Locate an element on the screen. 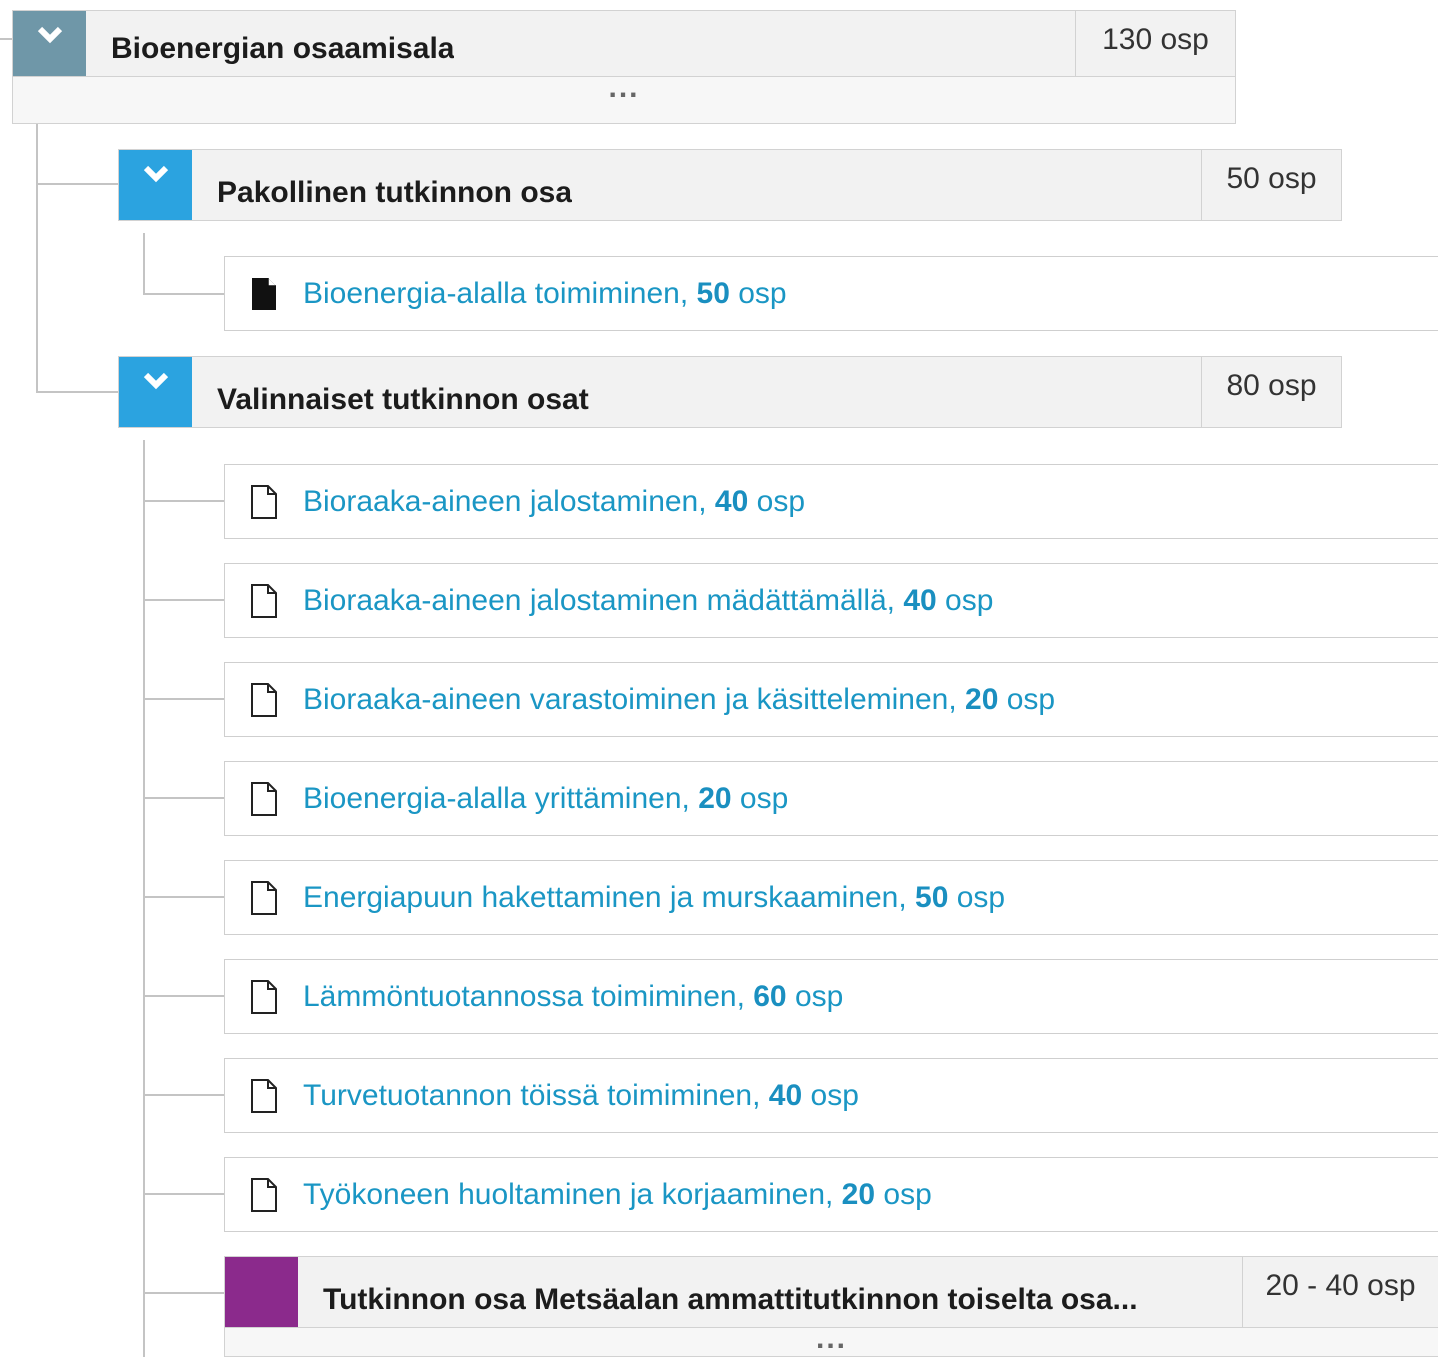 The height and width of the screenshot is (1357, 1438). group-title: Valinnaiset tutkinnon osat is located at coordinates (403, 399).